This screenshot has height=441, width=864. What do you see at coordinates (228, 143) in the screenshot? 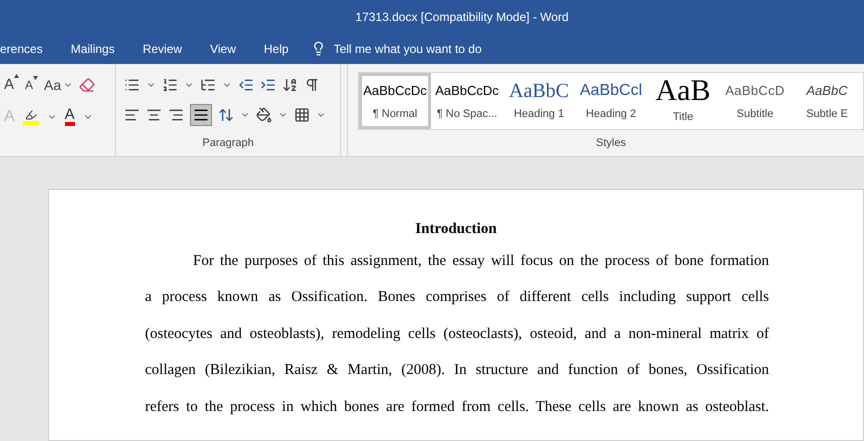
I see `group-label: Paragraph` at bounding box center [228, 143].